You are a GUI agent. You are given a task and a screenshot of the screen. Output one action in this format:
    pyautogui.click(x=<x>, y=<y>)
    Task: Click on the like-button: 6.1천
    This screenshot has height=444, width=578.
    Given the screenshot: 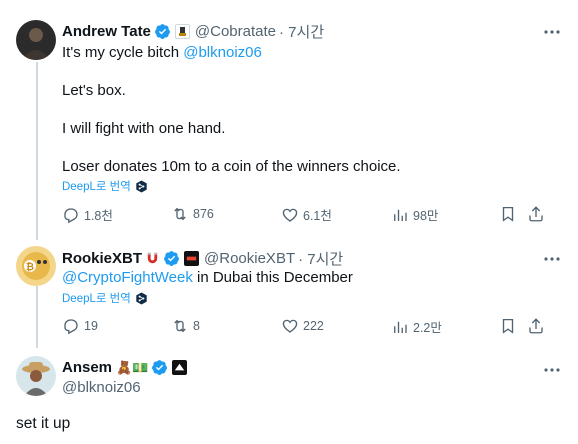 What is the action you would take?
    pyautogui.click(x=306, y=214)
    